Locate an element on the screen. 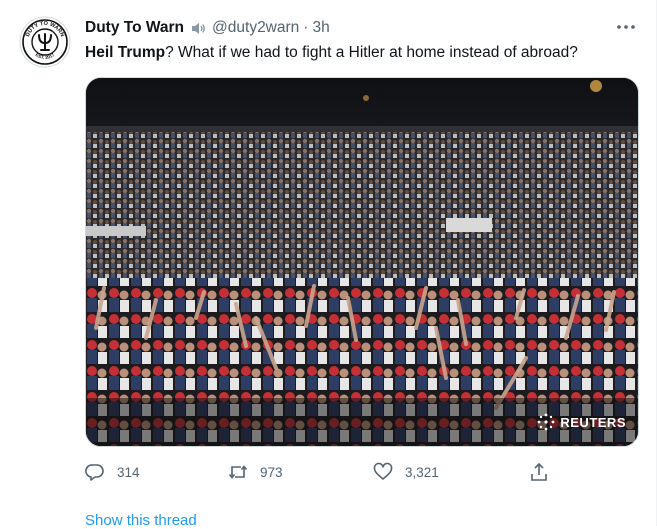  share-button is located at coordinates (545, 472).